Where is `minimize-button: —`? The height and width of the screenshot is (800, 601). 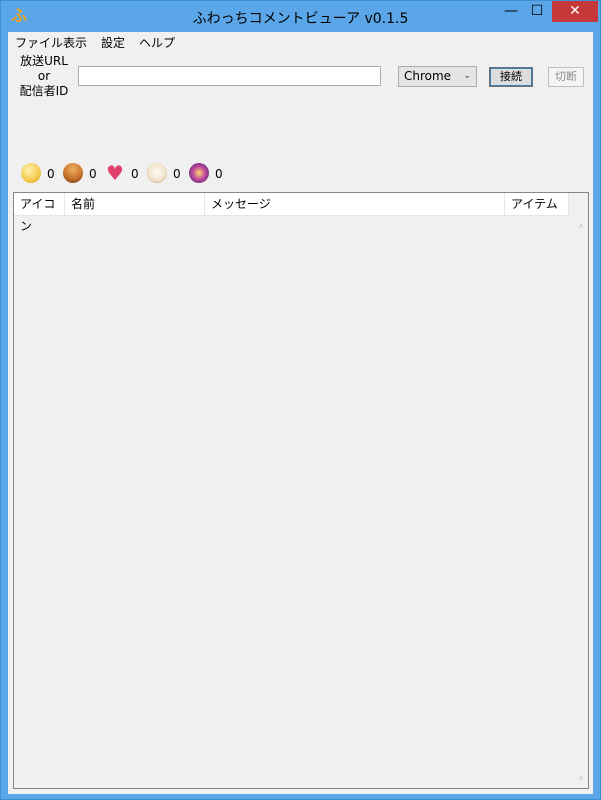
minimize-button: — is located at coordinates (511, 11).